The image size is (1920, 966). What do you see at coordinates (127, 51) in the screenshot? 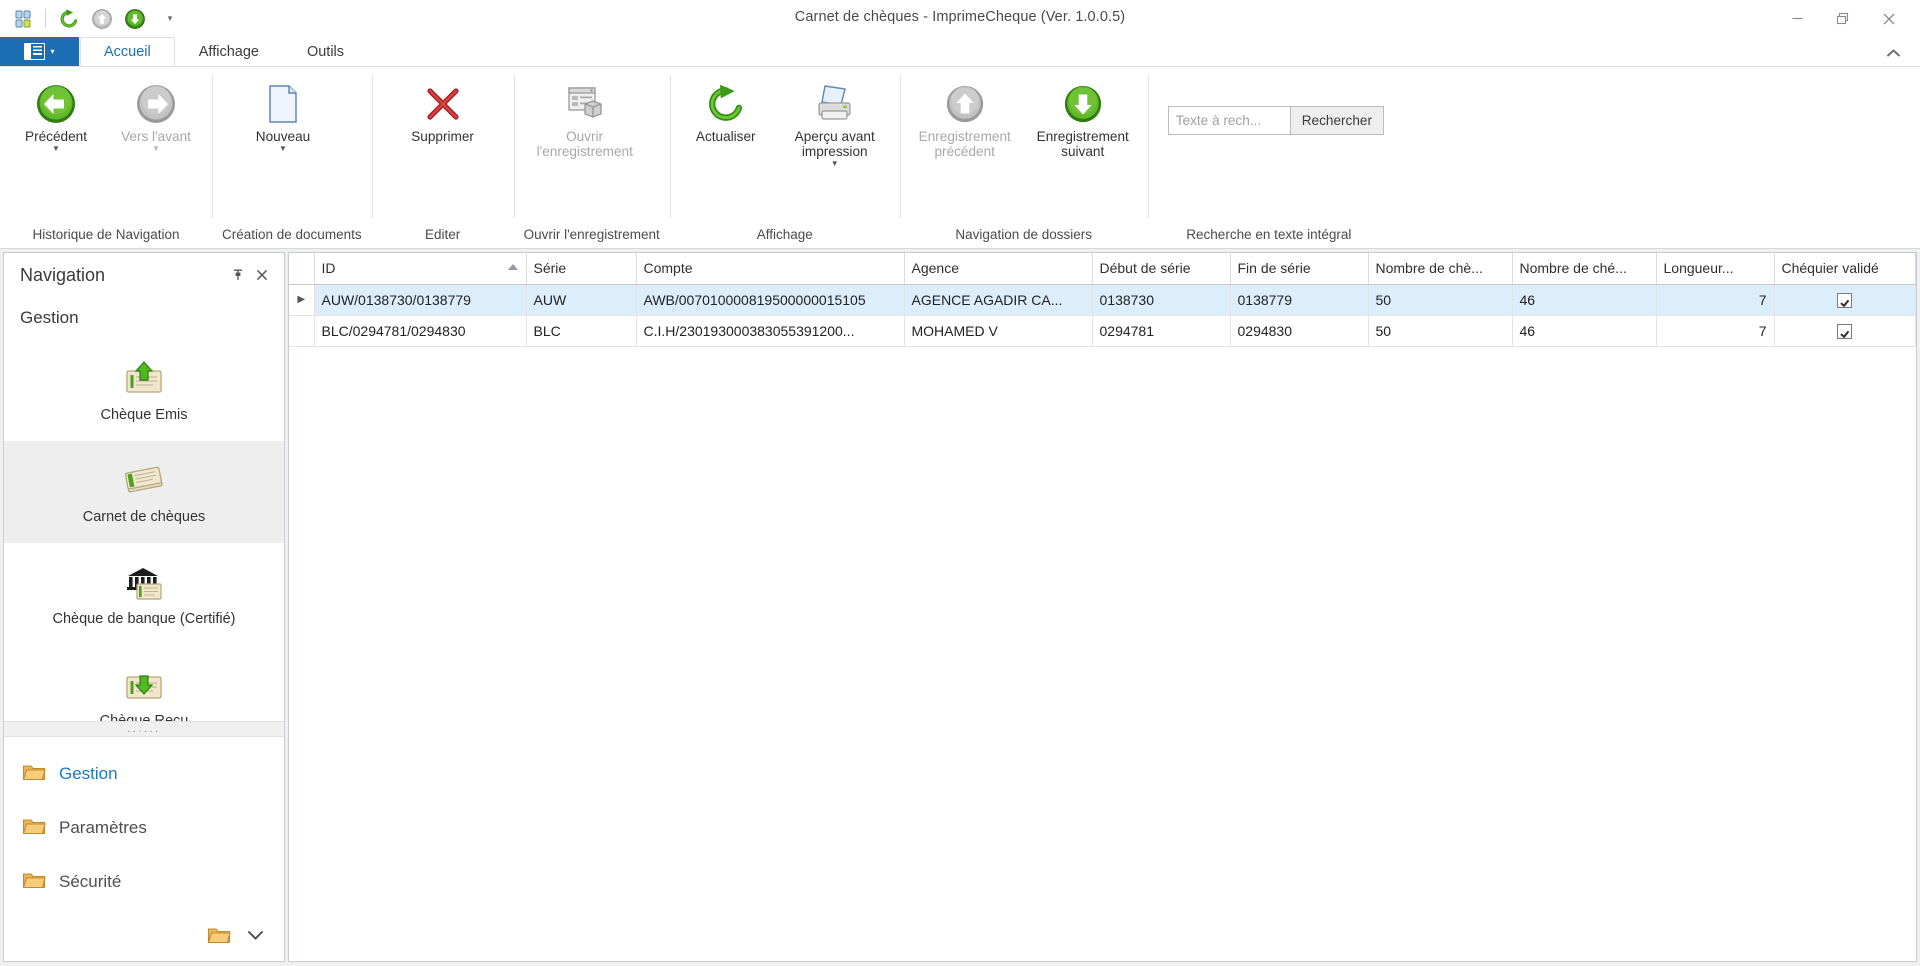
I see `tab-accueil: Accueil` at bounding box center [127, 51].